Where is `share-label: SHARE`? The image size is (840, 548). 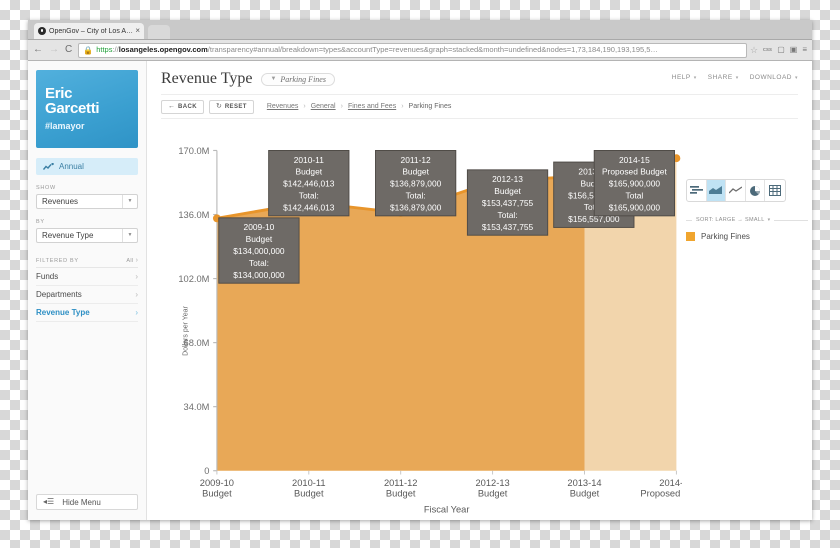
share-label: SHARE is located at coordinates (720, 77).